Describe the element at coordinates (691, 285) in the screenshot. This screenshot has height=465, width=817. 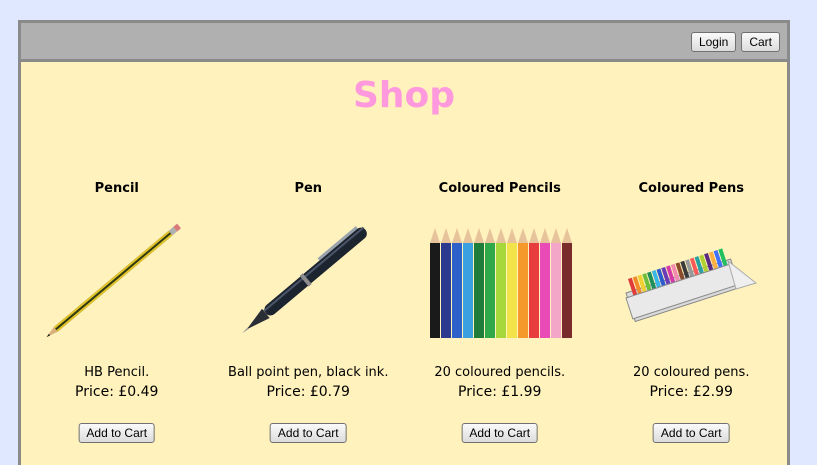
I see `coloured-pens-image` at that location.